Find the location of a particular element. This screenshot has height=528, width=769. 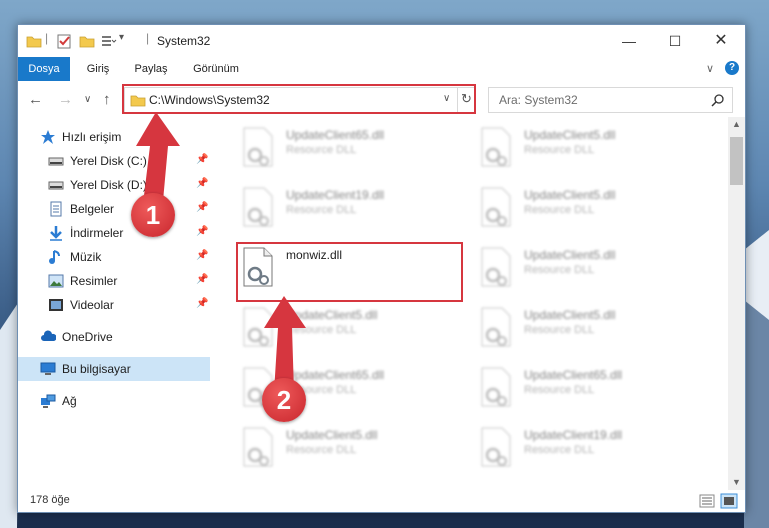

vertical-scrollbar: ▲ ▼ is located at coordinates (736, 303).